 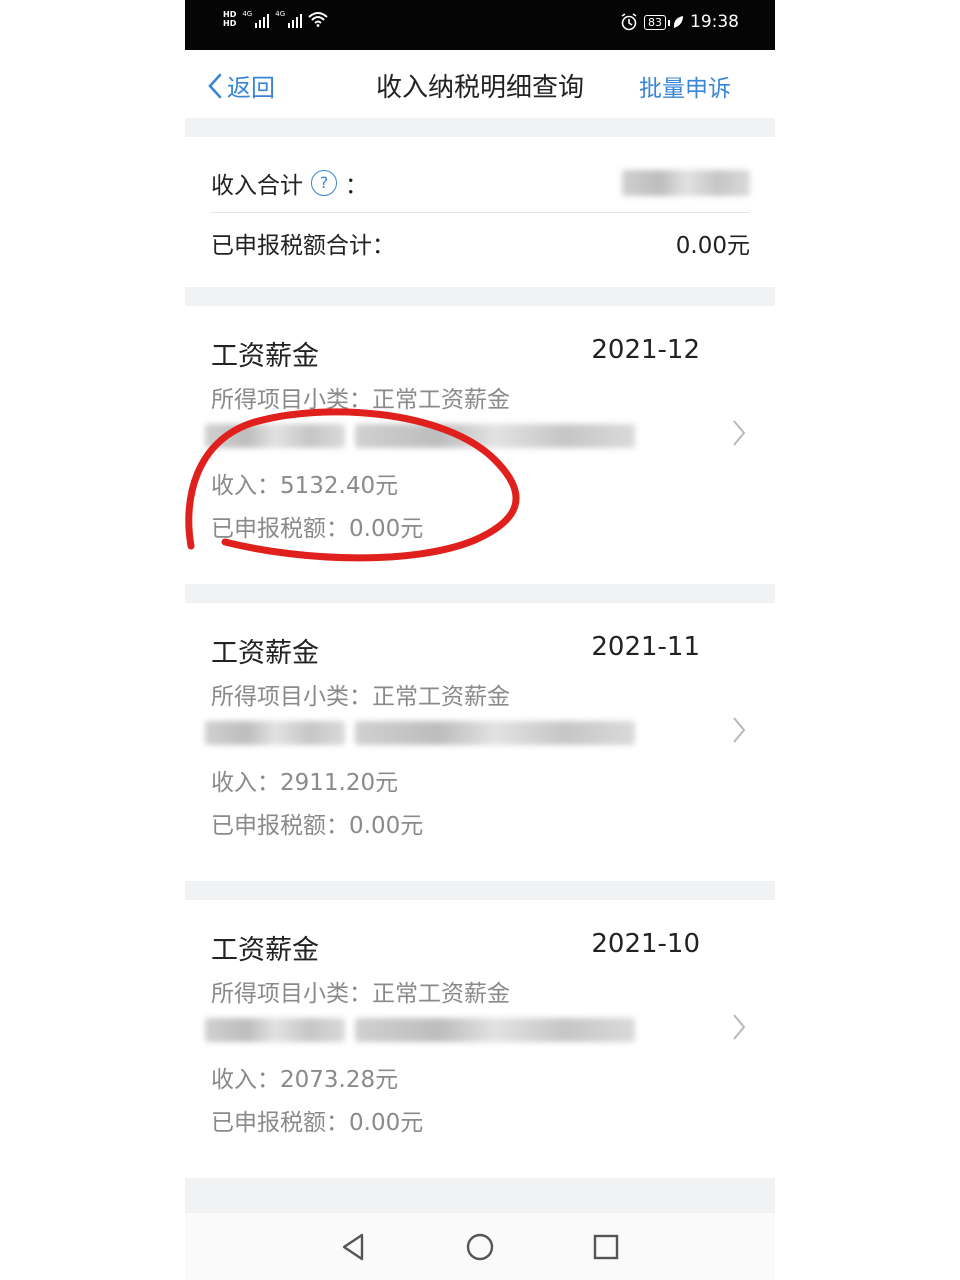 I want to click on hd-top-label: HD, so click(x=230, y=14).